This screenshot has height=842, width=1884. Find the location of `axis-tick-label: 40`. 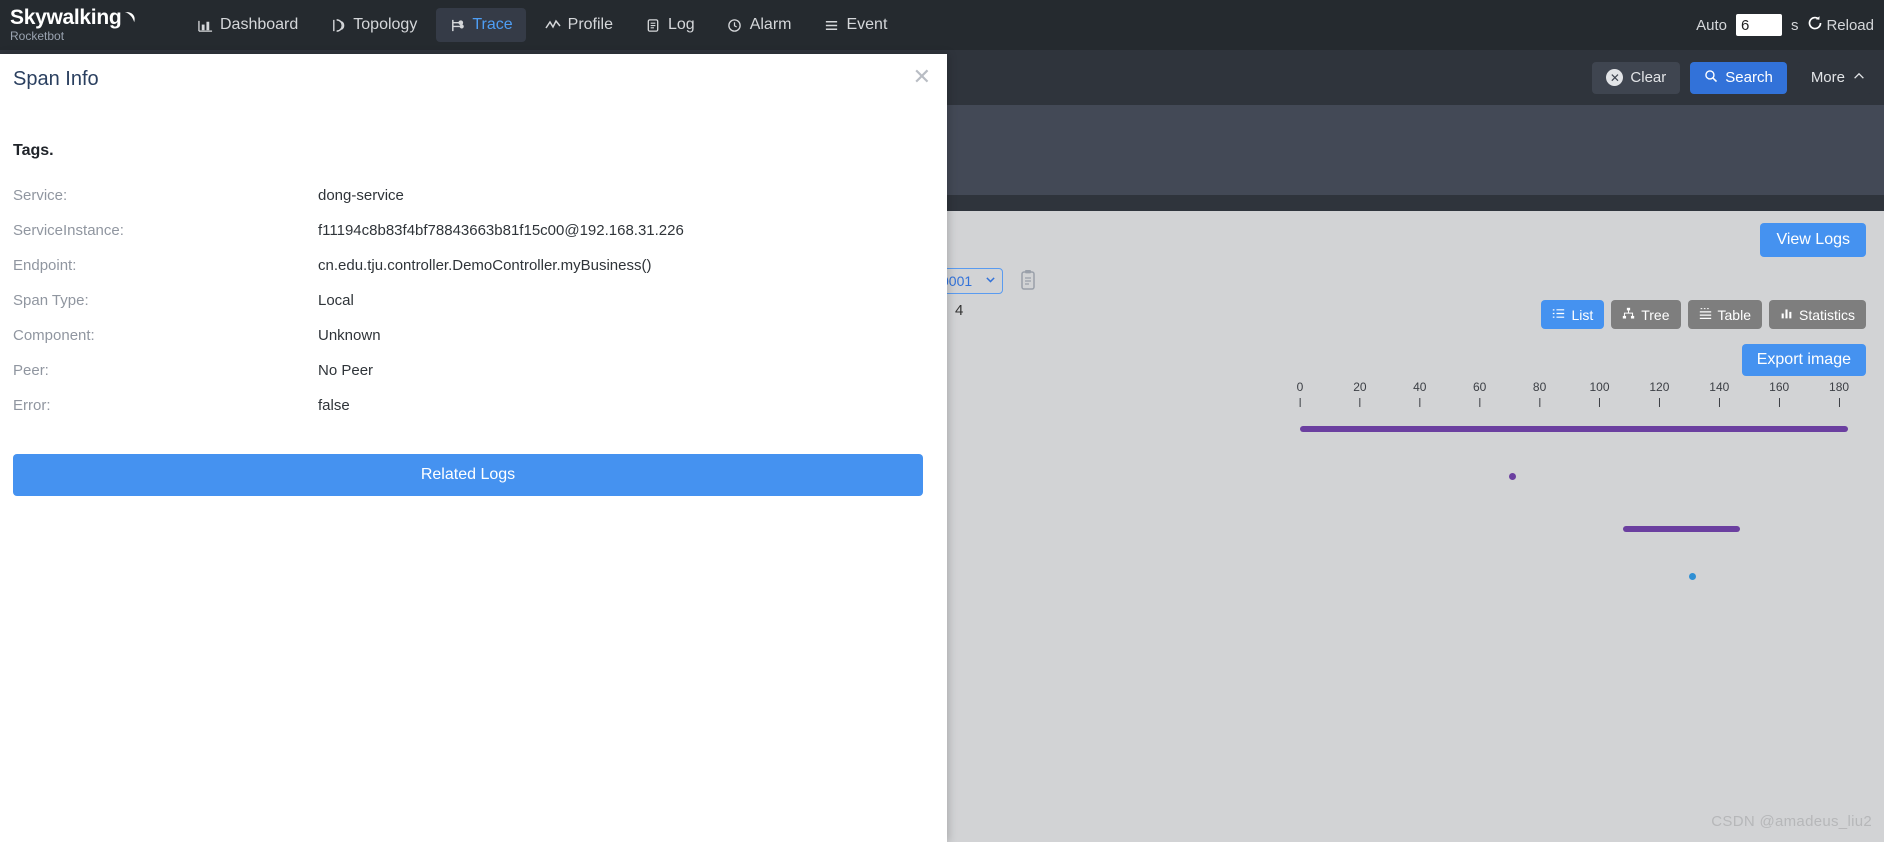

axis-tick-label: 40 is located at coordinates (1420, 387).